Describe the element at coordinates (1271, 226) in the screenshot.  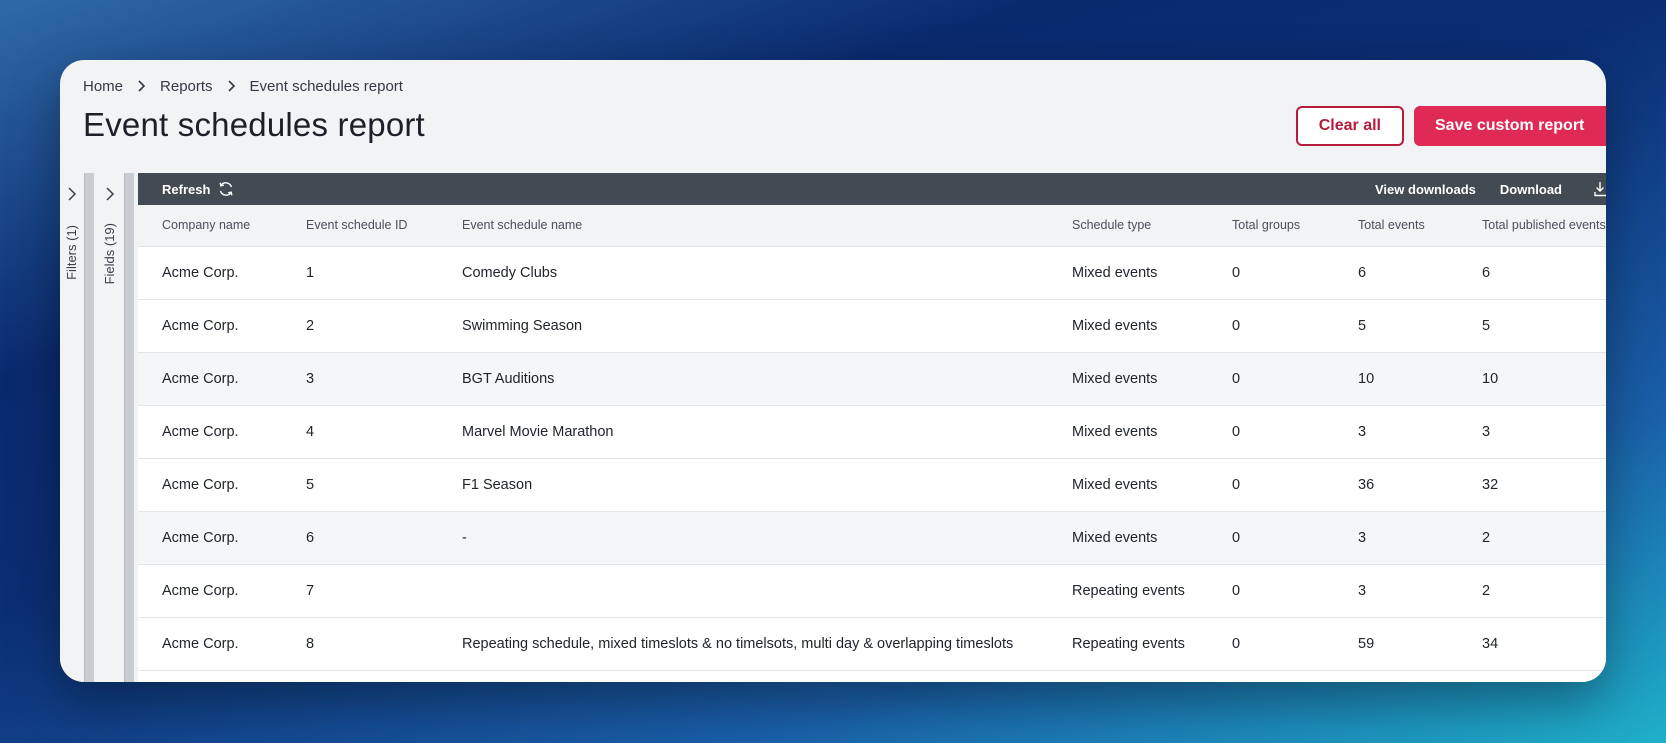
I see `column-header: Total groups` at that location.